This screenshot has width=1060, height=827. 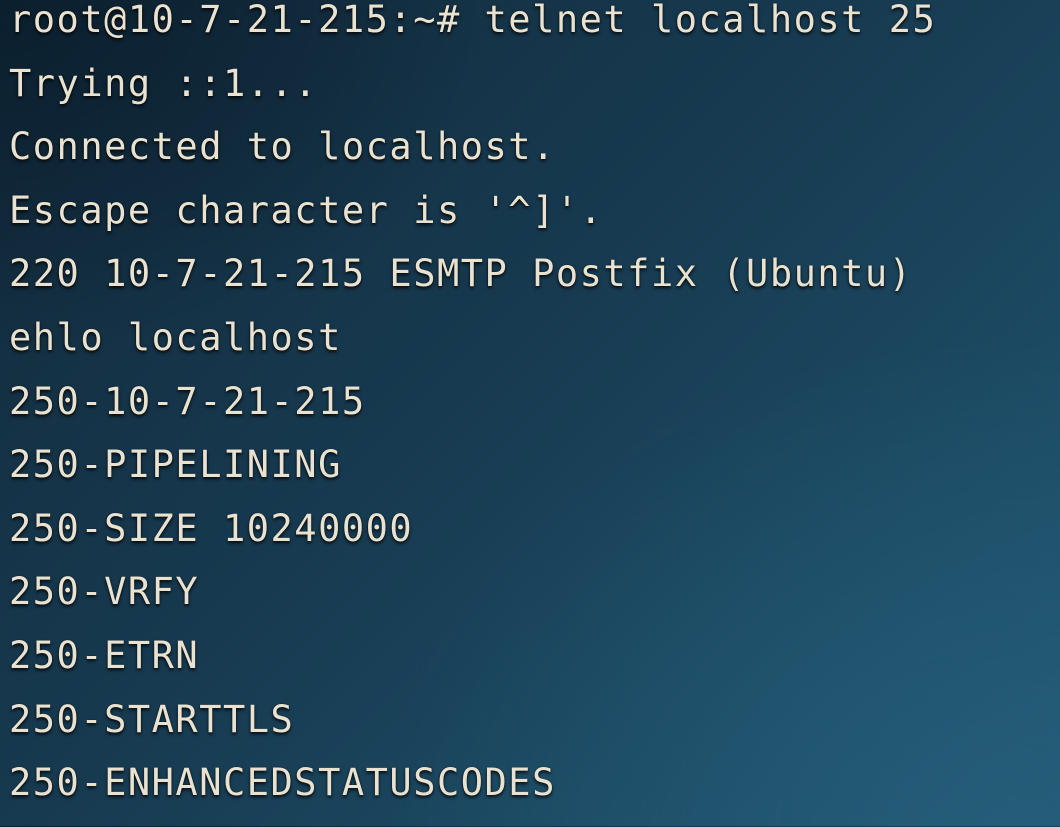 What do you see at coordinates (152, 719) in the screenshot?
I see `terminal-line-response-starttls: 250-STARTTLS` at bounding box center [152, 719].